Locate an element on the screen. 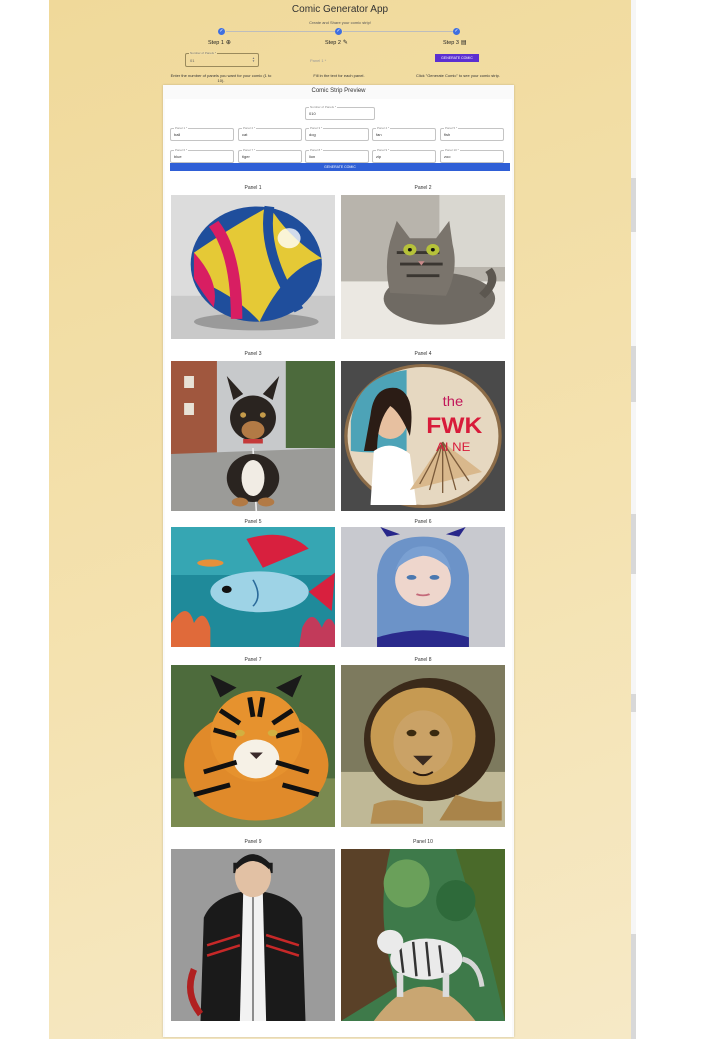 Image resolution: width=719 pixels, height=1039 pixels. panel-2-image is located at coordinates (423, 267).